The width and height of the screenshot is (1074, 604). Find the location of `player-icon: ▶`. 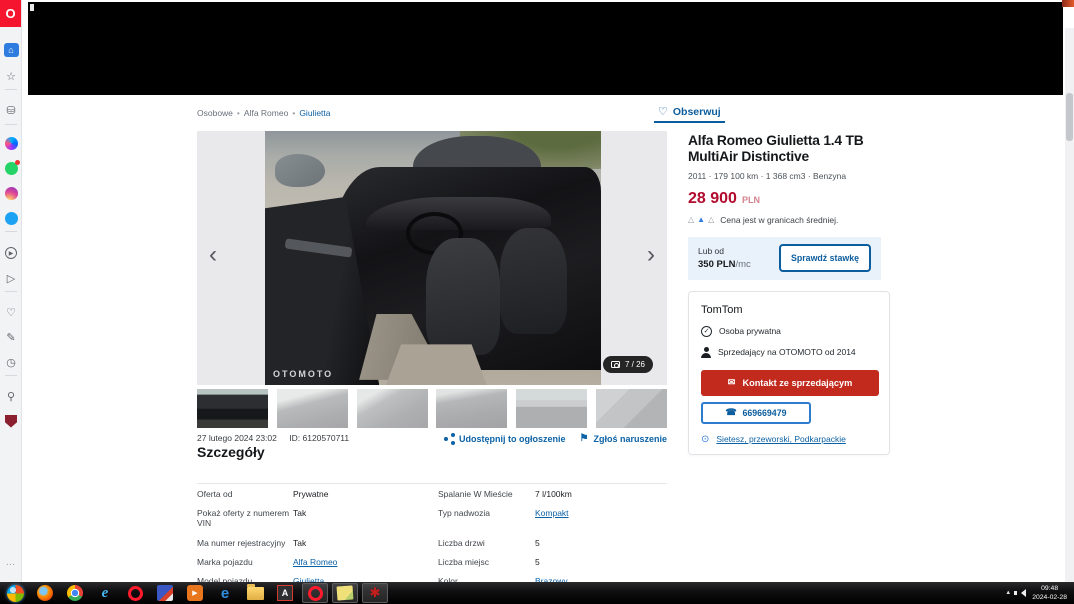

player-icon: ▶ is located at coordinates (11, 253).